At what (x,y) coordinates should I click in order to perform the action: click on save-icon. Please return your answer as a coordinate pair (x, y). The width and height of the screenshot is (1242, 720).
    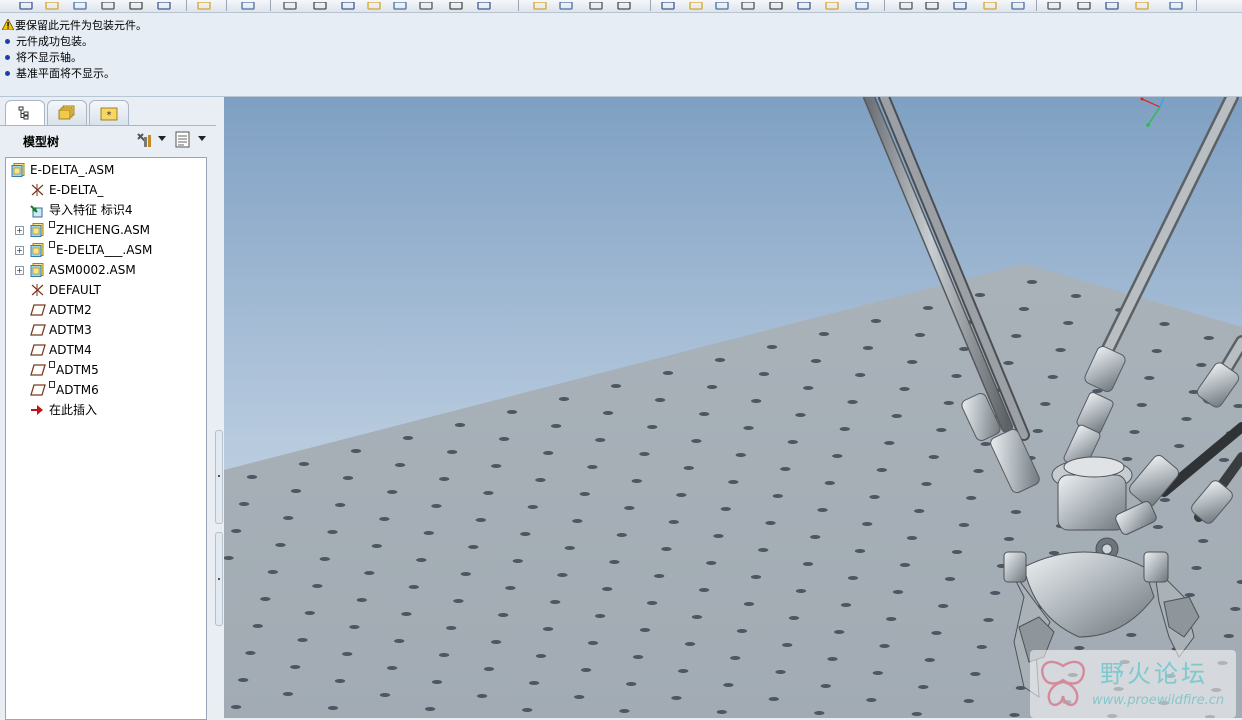
    Looking at the image, I should click on (80, 5).